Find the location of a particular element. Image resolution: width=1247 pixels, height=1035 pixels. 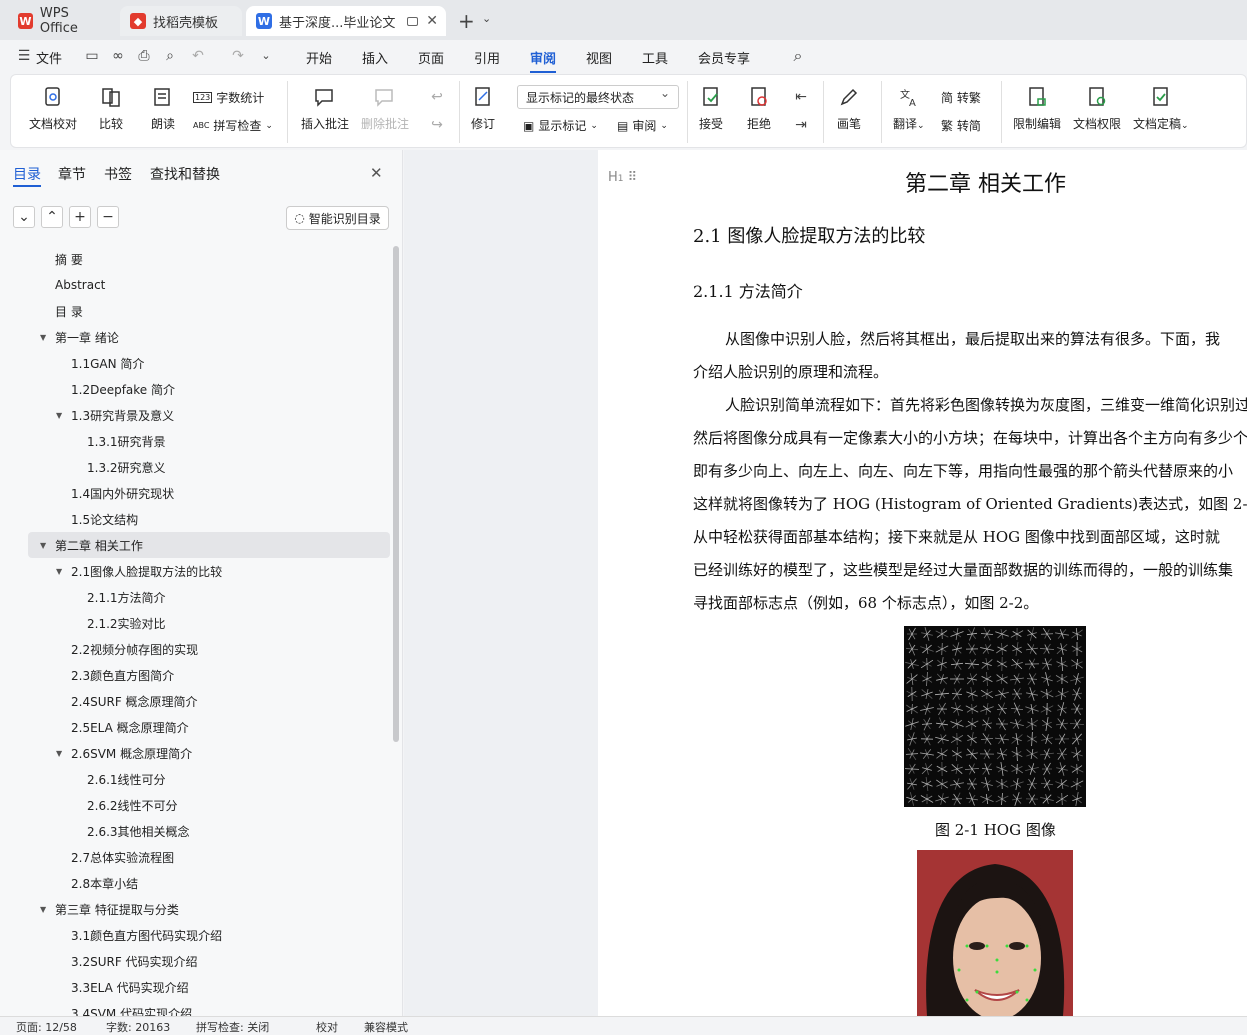

toc-item: ▼第一章 绪论 is located at coordinates (195, 337).